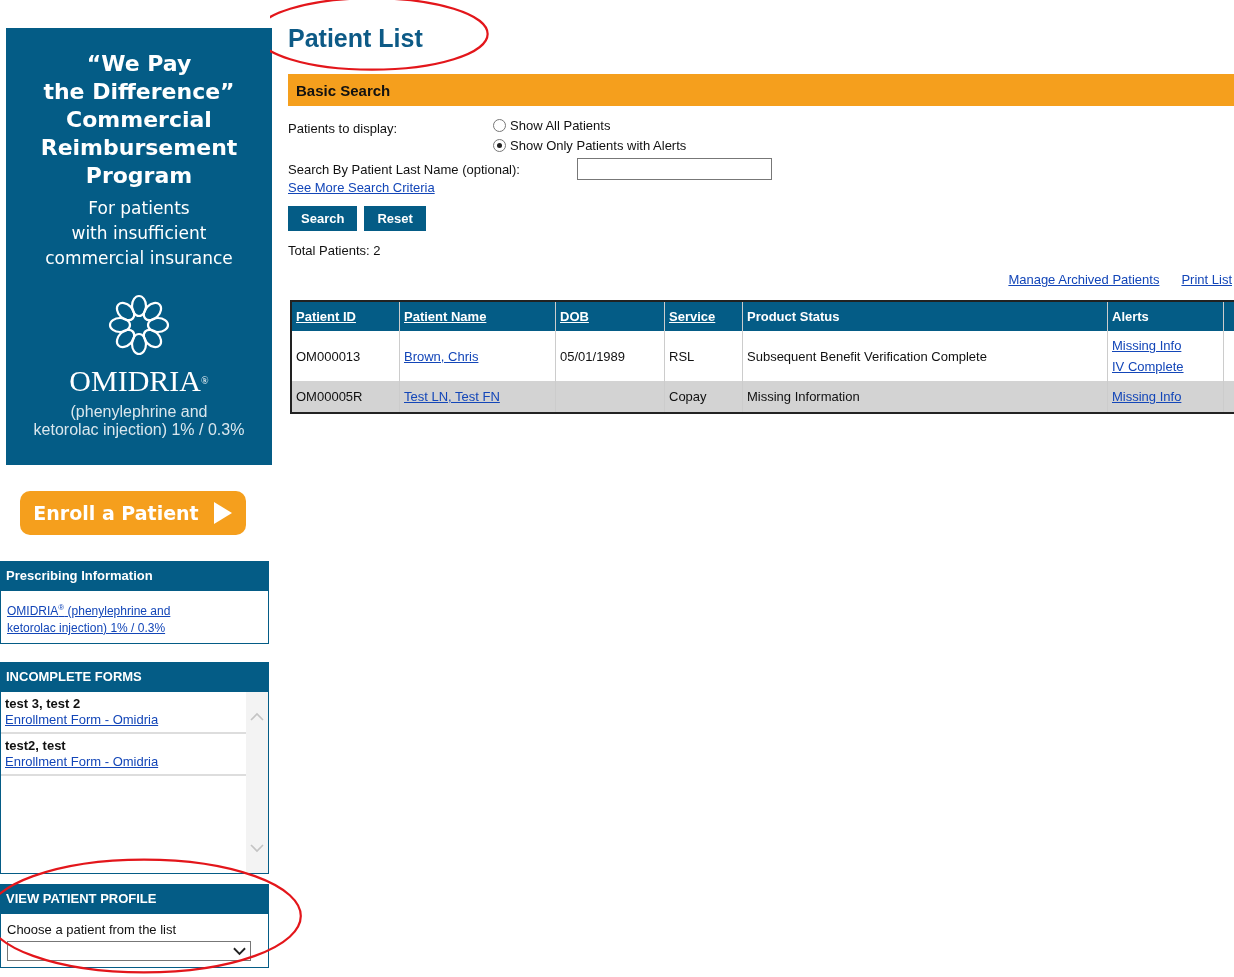 This screenshot has width=1234, height=977. Describe the element at coordinates (343, 129) in the screenshot. I see `field-label: Patients to display:` at that location.